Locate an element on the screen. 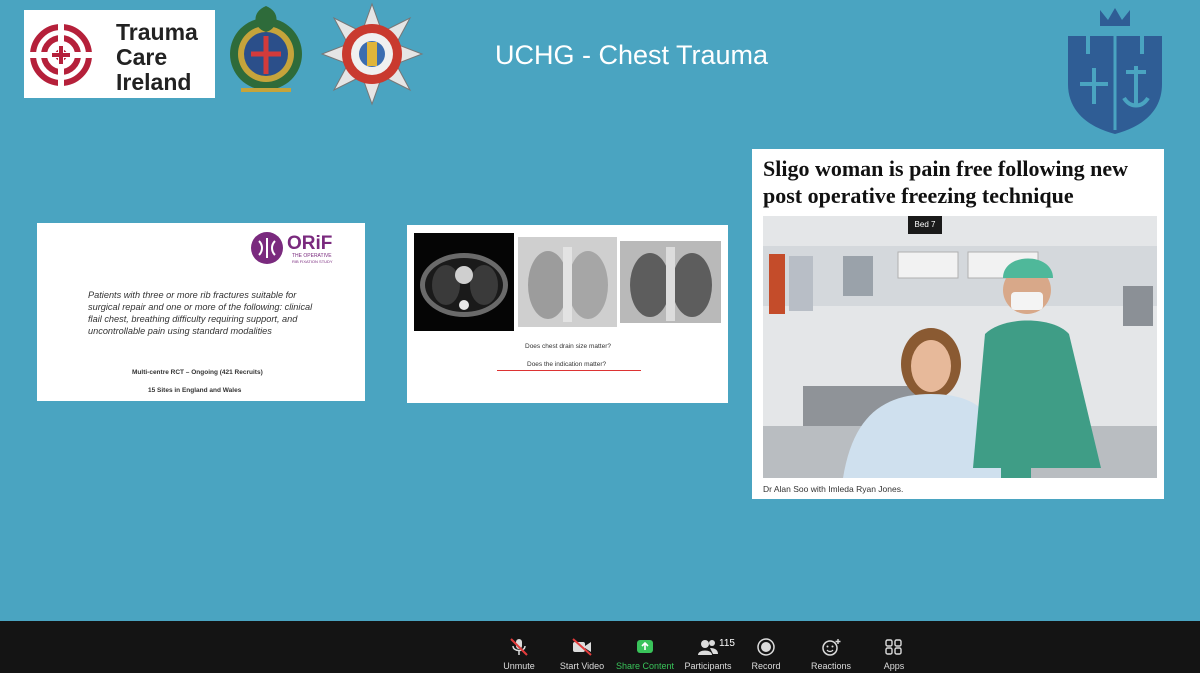  red-underline is located at coordinates (569, 370).